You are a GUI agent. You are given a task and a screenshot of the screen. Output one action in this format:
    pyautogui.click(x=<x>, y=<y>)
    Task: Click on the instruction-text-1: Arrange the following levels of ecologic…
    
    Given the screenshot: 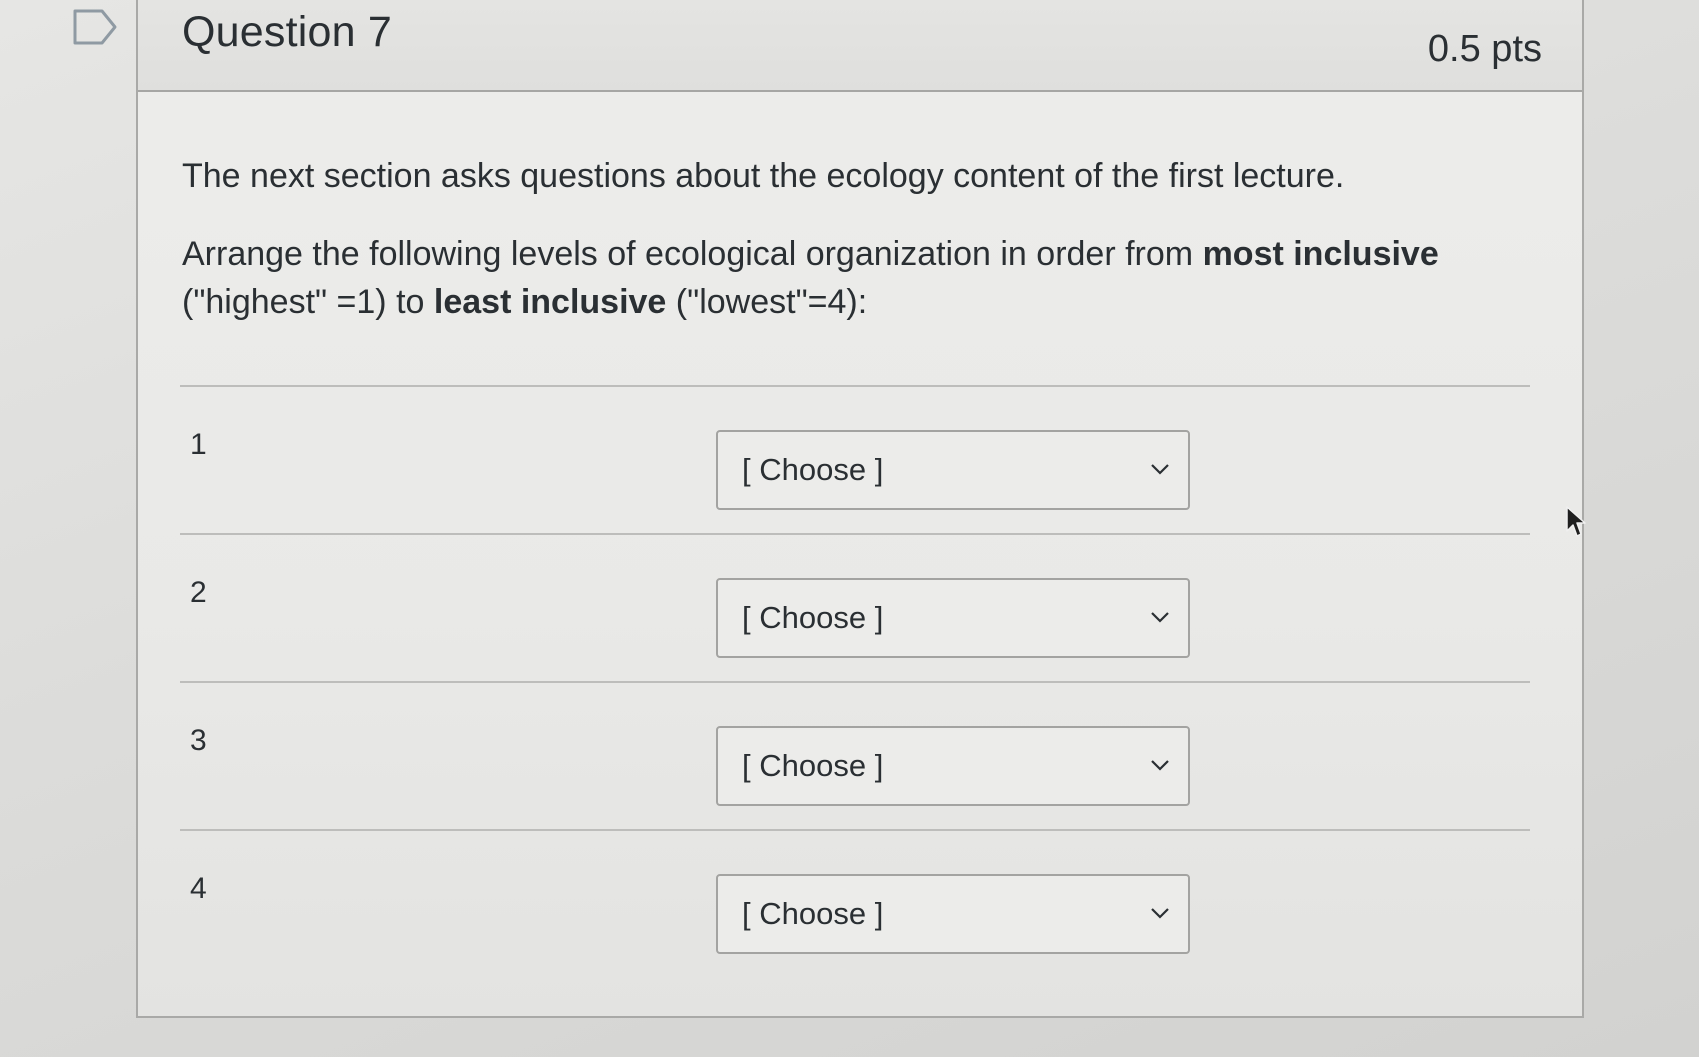 What is the action you would take?
    pyautogui.click(x=692, y=254)
    